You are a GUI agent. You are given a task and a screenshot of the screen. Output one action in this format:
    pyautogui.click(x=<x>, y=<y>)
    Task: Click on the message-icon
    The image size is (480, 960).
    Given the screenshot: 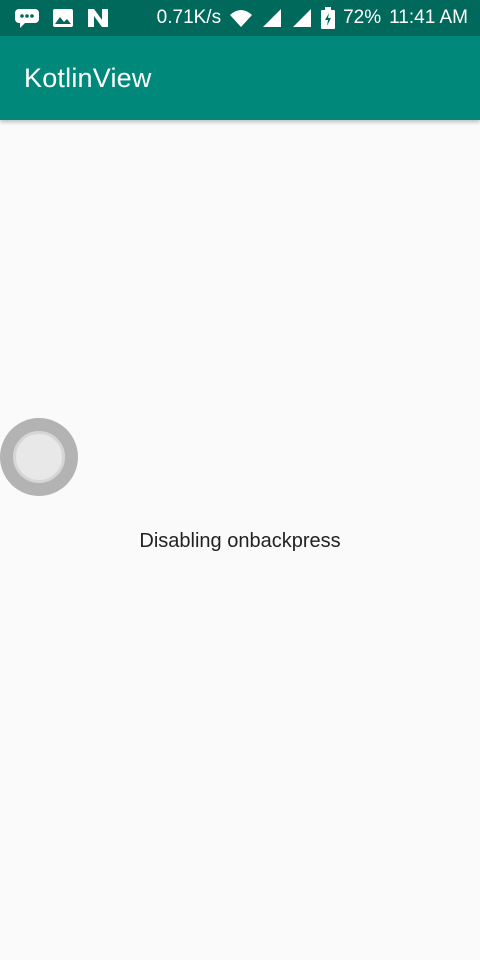 What is the action you would take?
    pyautogui.click(x=27, y=18)
    